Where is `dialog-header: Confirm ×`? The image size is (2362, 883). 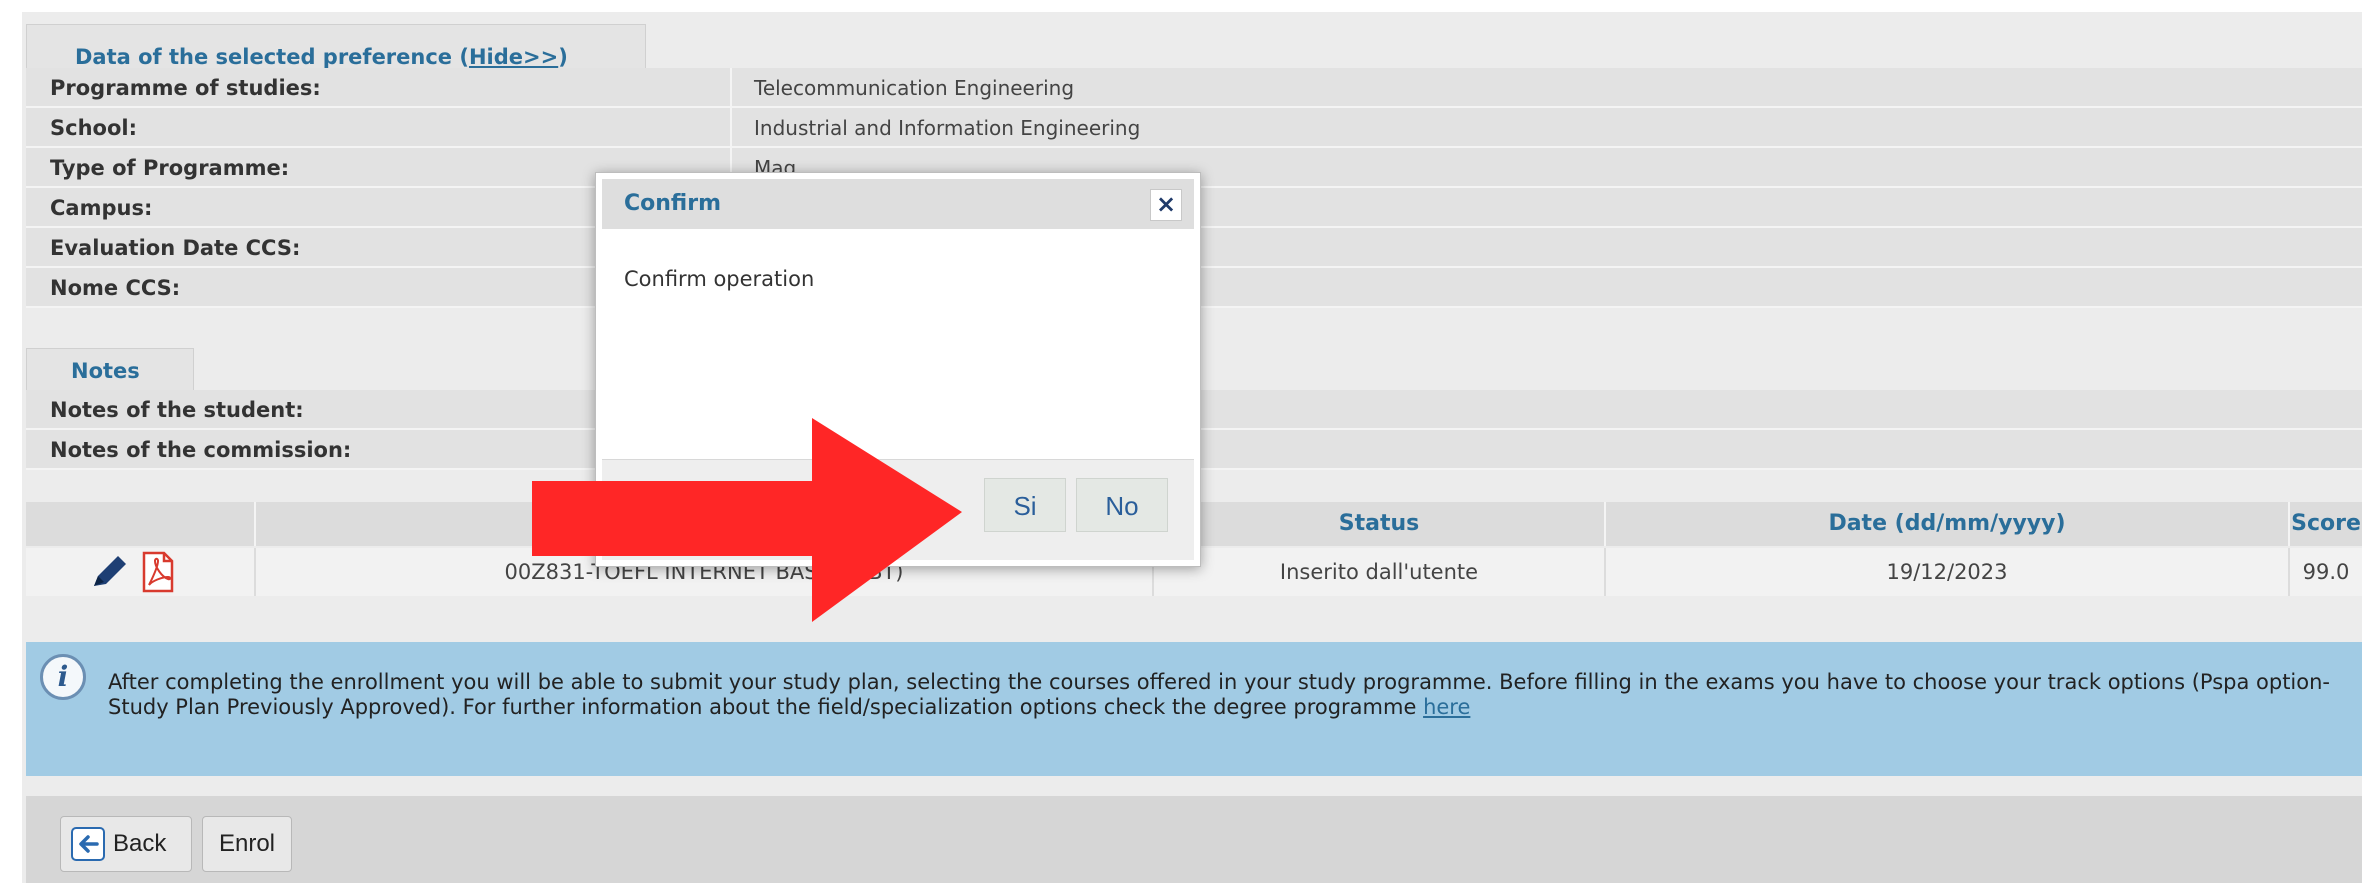
dialog-header: Confirm × is located at coordinates (898, 204).